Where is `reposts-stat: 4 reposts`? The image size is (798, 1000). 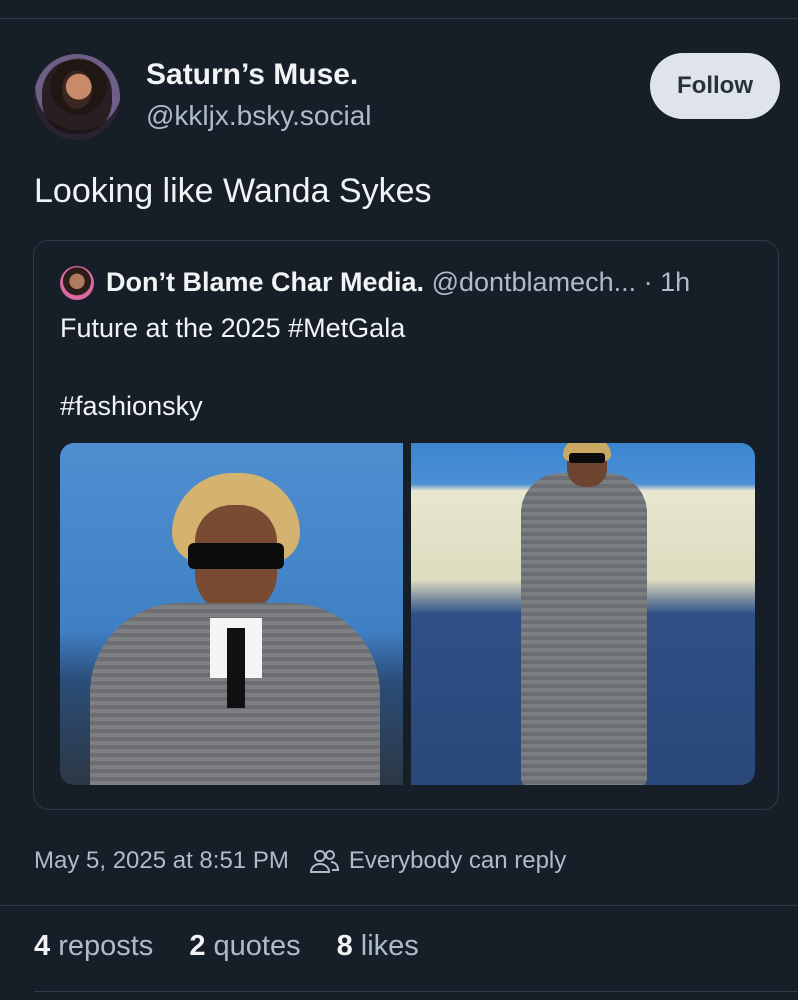 reposts-stat: 4 reposts is located at coordinates (93, 946).